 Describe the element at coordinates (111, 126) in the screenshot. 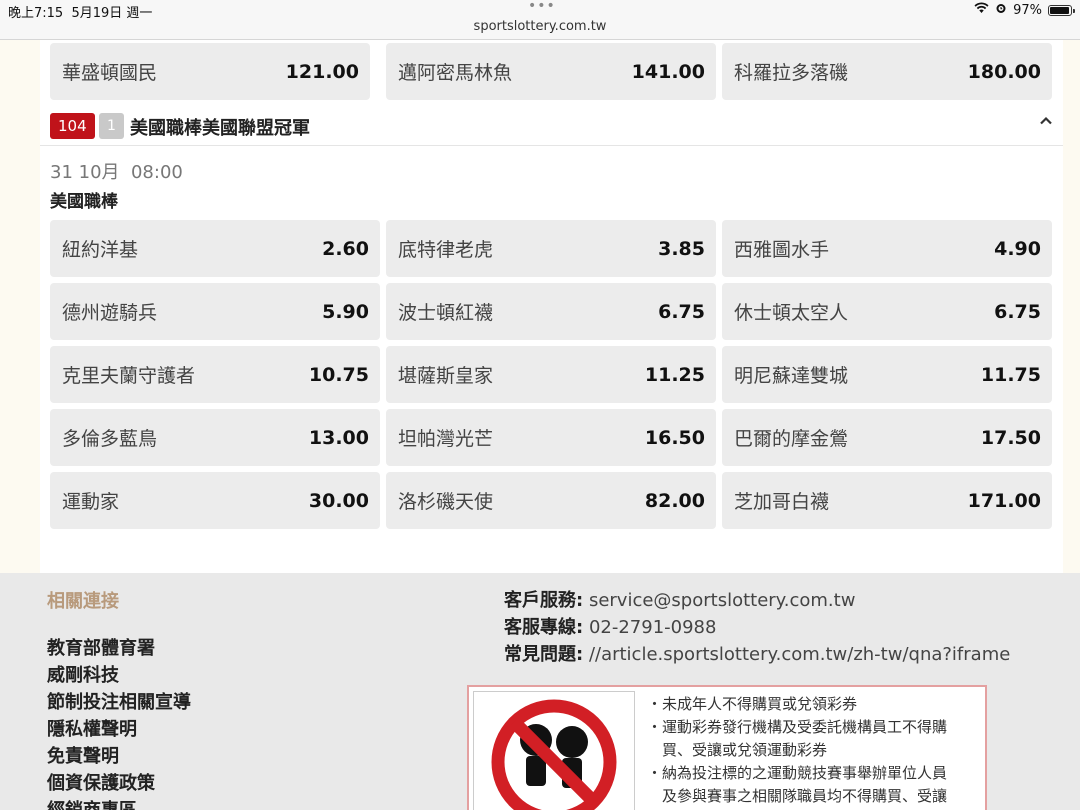

I see `market-count-badge: 1` at that location.